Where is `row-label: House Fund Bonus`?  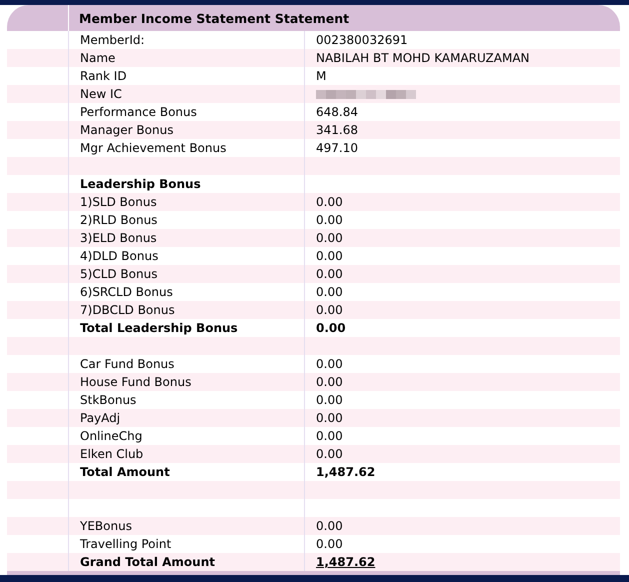 row-label: House Fund Bonus is located at coordinates (135, 382).